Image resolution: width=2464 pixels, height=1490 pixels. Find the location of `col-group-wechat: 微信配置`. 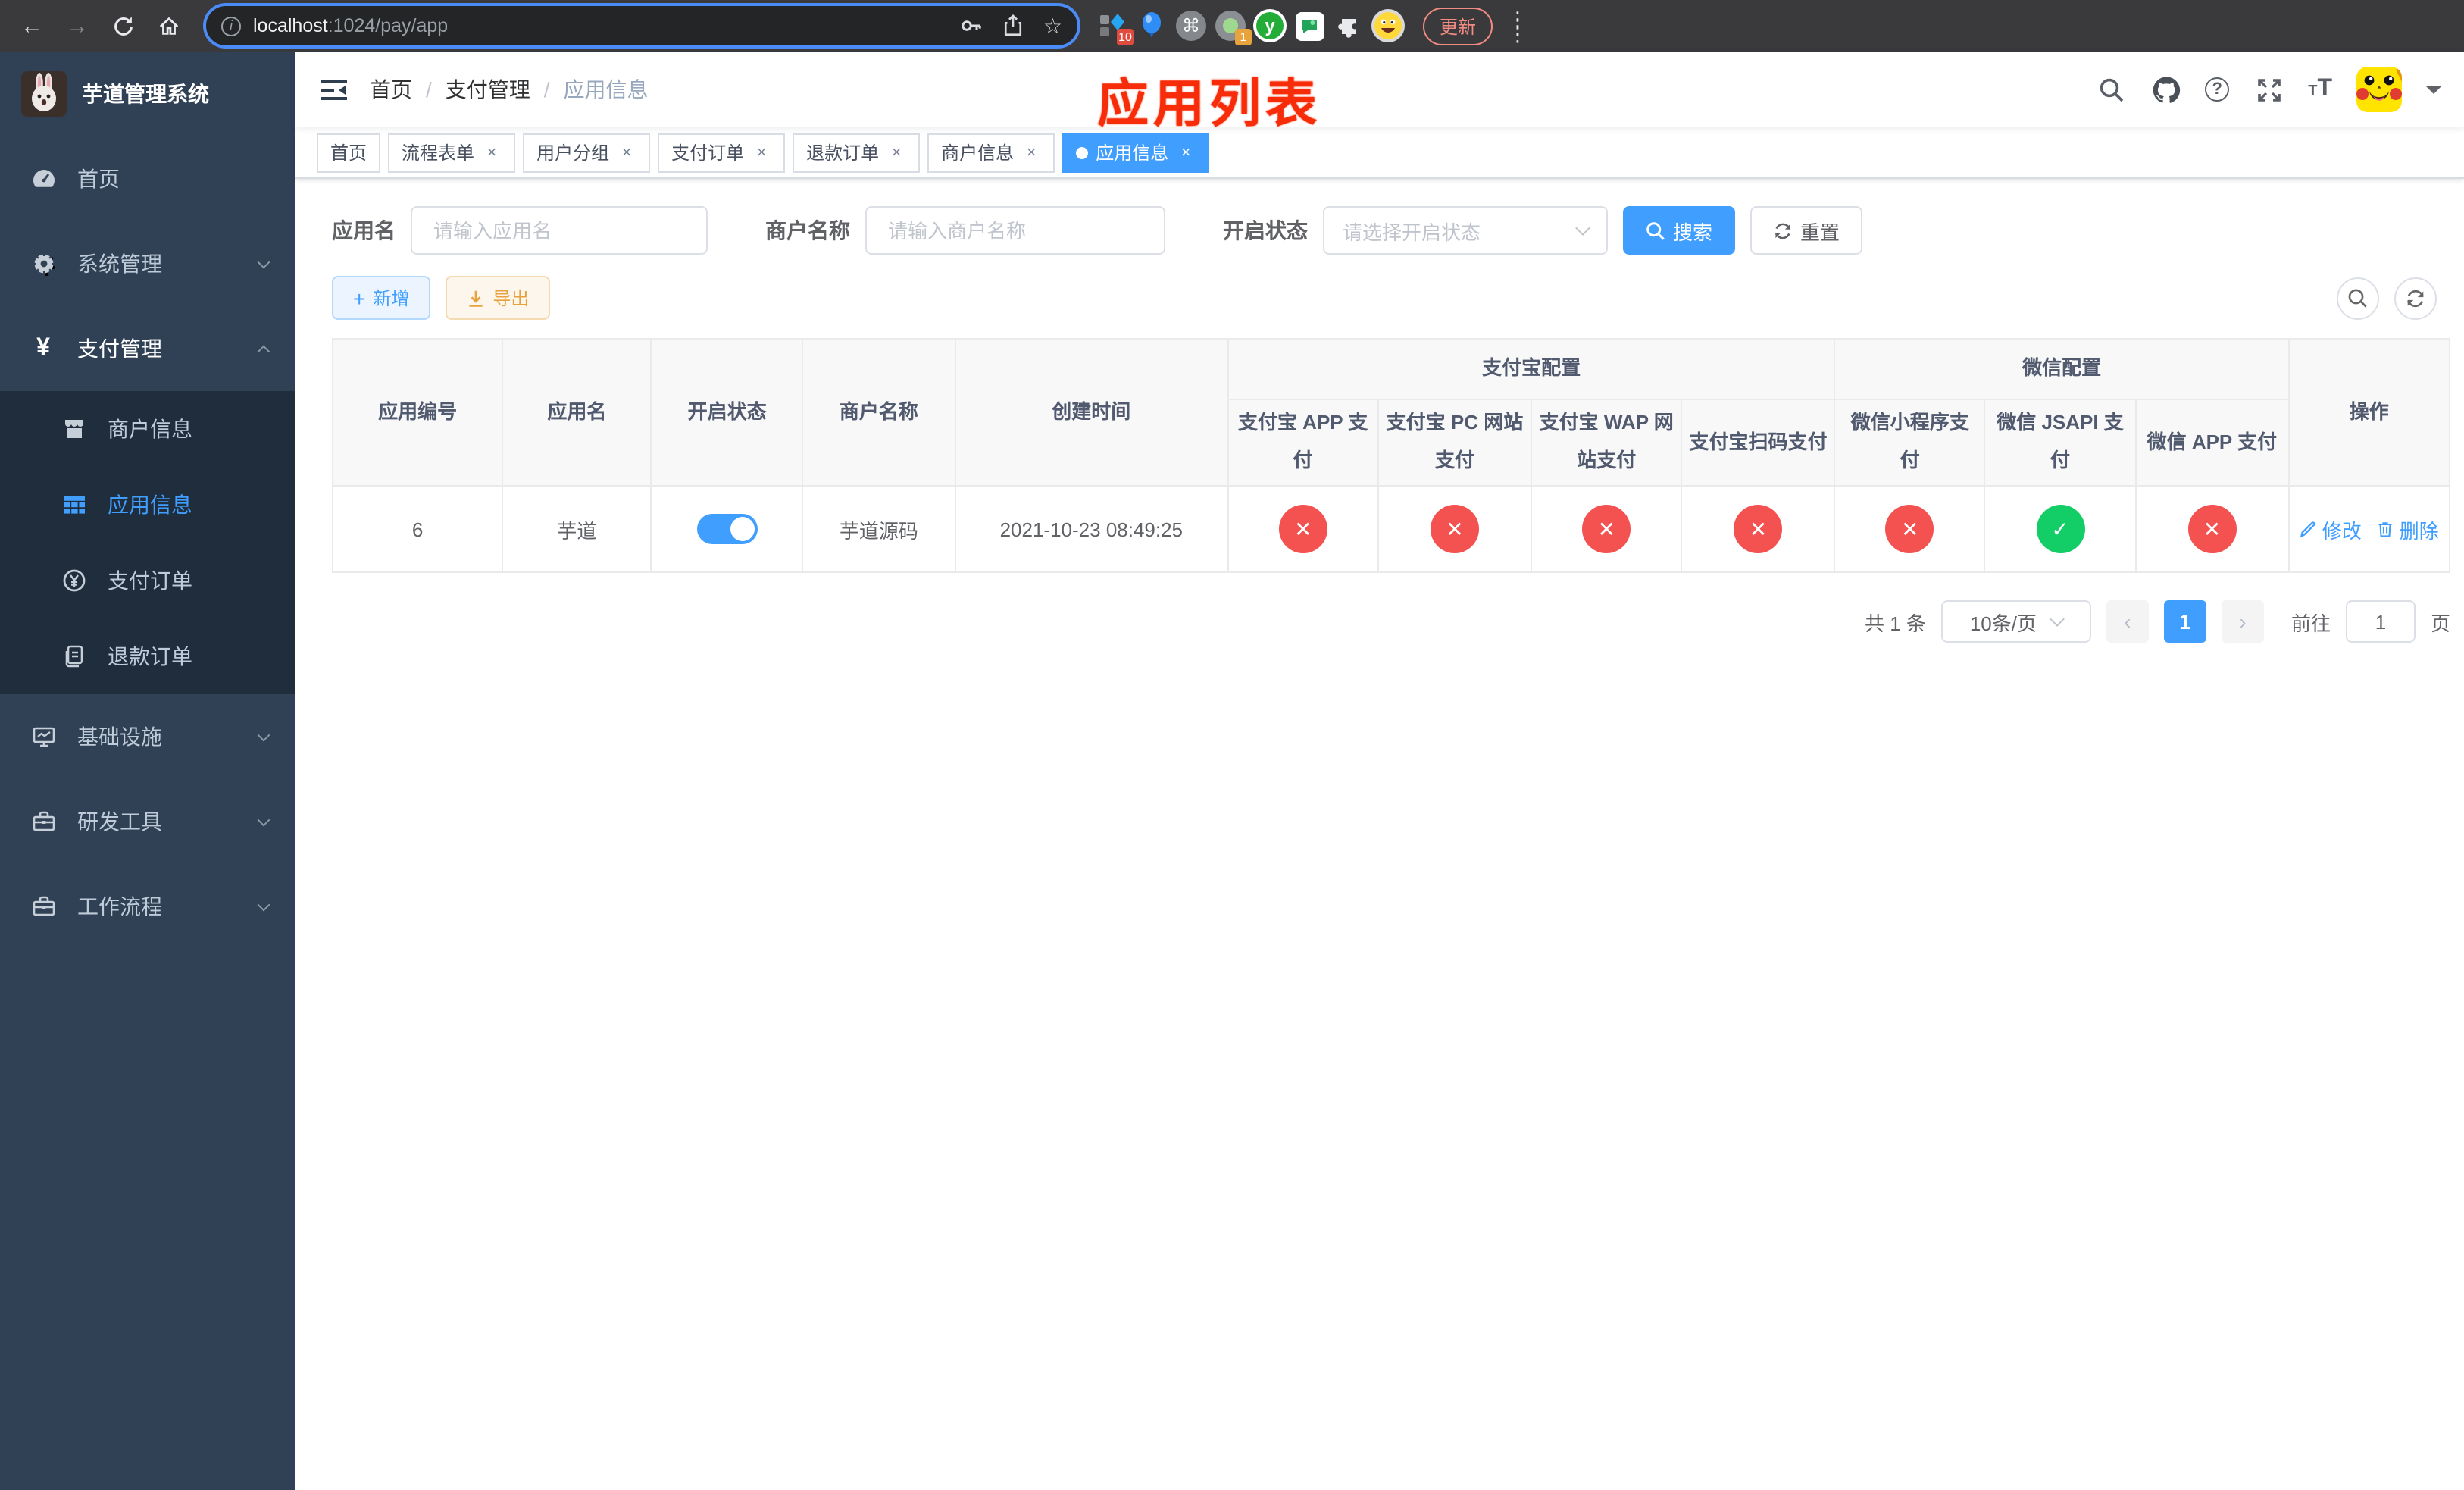

col-group-wechat: 微信配置 is located at coordinates (2062, 369).